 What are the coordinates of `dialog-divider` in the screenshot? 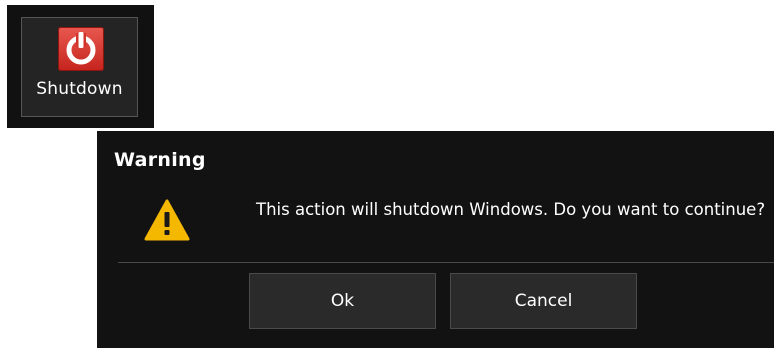 It's located at (446, 262).